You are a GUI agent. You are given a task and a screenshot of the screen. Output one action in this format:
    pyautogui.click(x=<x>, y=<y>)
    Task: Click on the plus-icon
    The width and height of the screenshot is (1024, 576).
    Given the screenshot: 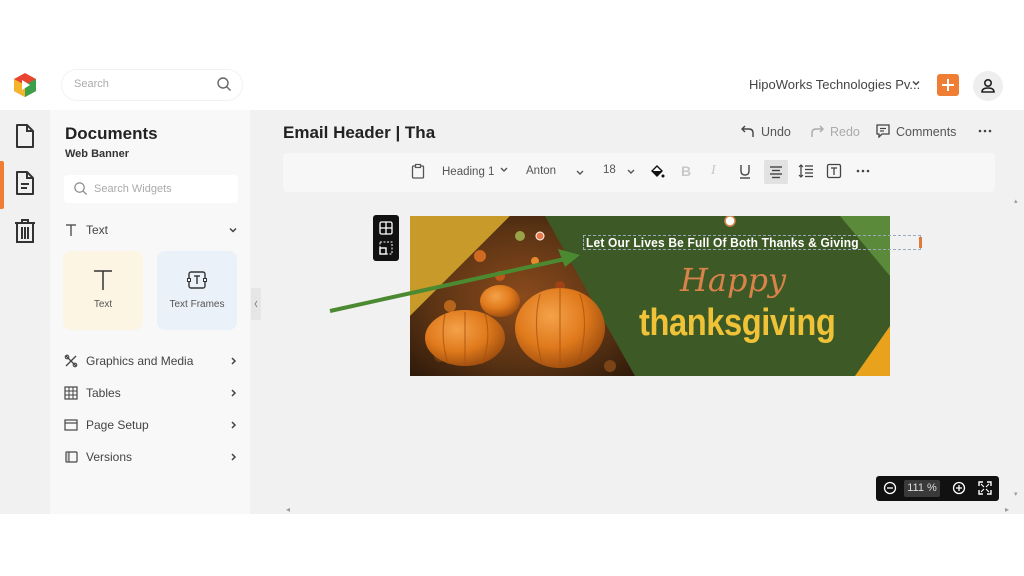 What is the action you would take?
    pyautogui.click(x=948, y=85)
    